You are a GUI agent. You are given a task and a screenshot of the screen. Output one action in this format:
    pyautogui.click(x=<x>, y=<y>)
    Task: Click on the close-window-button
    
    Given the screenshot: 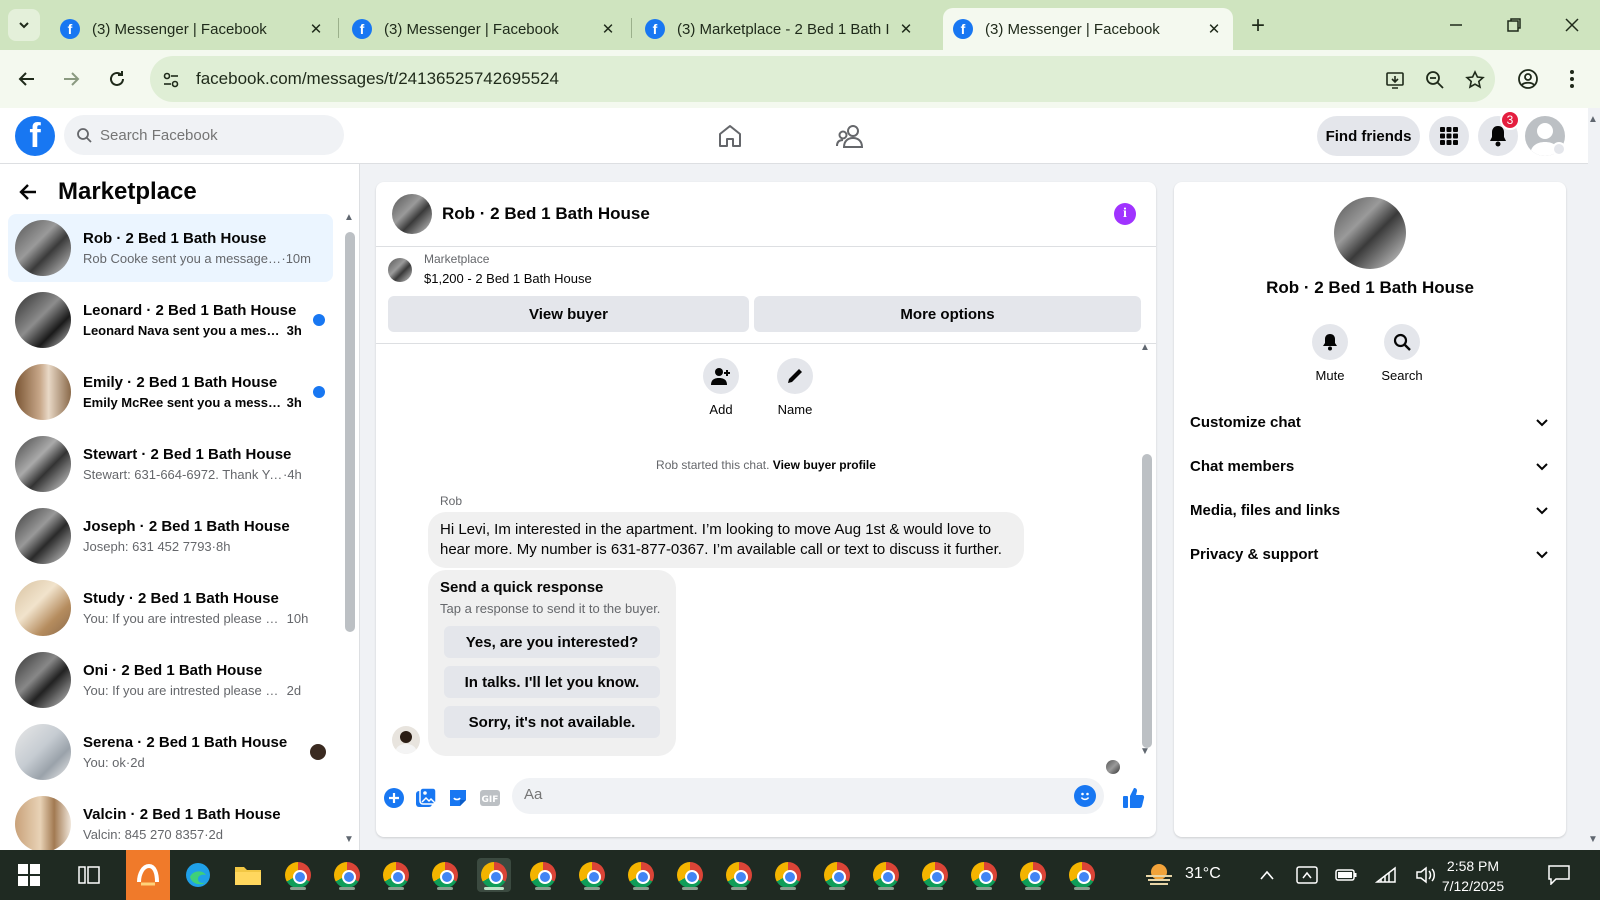 What is the action you would take?
    pyautogui.click(x=1572, y=25)
    